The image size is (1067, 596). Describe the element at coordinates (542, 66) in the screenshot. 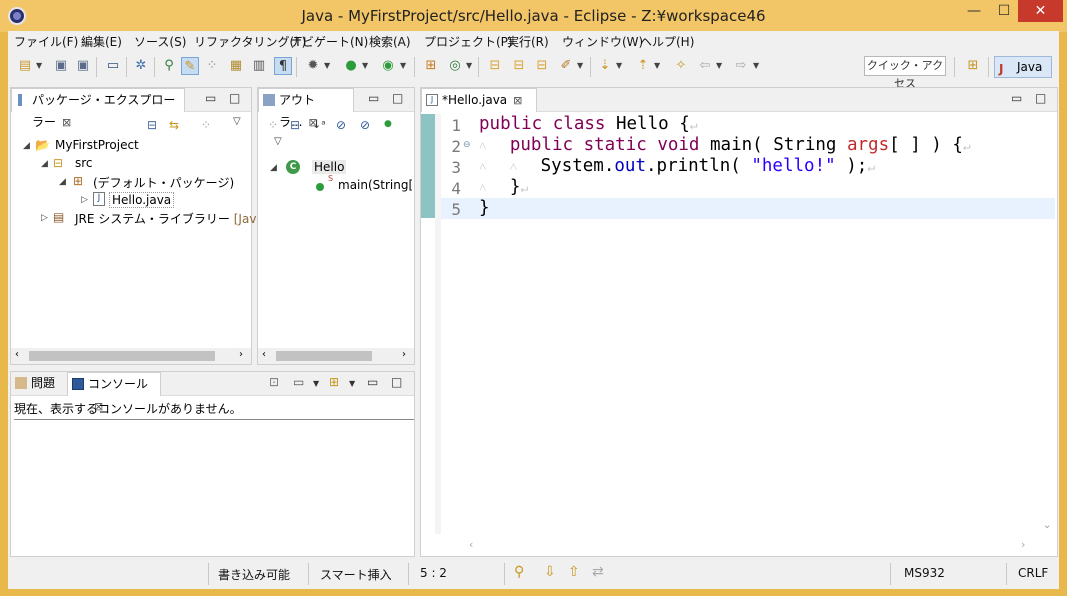

I see `search-folder-icon: ⊟` at that location.